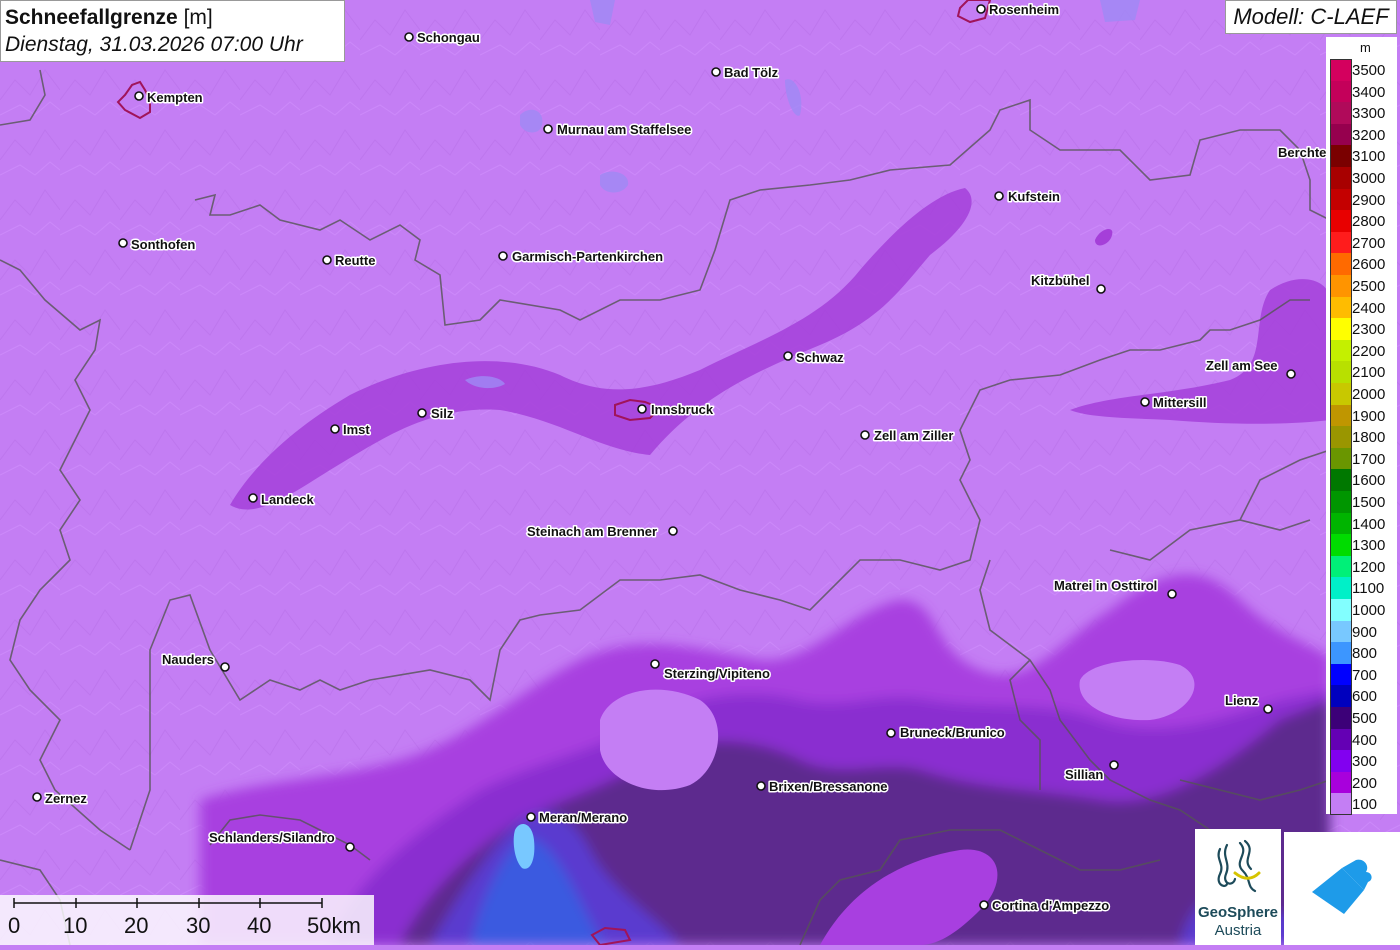 The image size is (1400, 950). Describe the element at coordinates (356, 429) in the screenshot. I see `city-label-imst: Imst` at that location.